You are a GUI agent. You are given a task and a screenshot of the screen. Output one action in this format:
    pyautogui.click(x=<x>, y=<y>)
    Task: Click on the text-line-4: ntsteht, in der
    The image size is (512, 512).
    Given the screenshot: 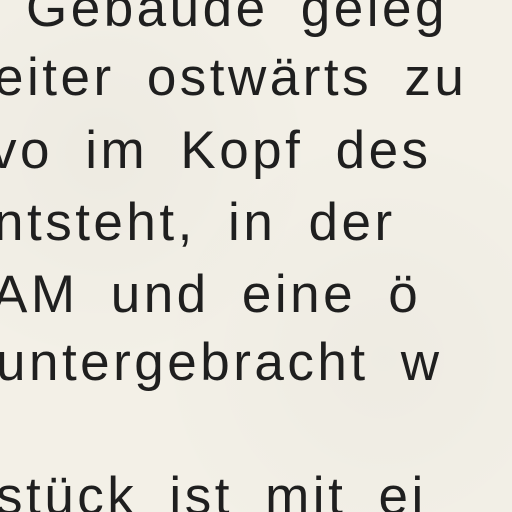 What is the action you would take?
    pyautogui.click(x=198, y=222)
    